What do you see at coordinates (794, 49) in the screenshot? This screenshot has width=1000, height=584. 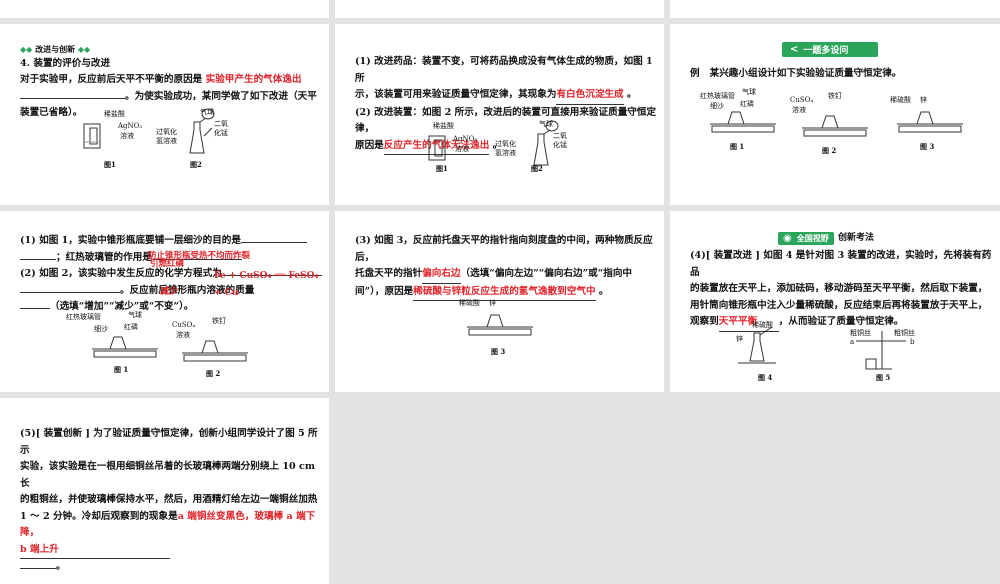 I see `share-icon: <` at bounding box center [794, 49].